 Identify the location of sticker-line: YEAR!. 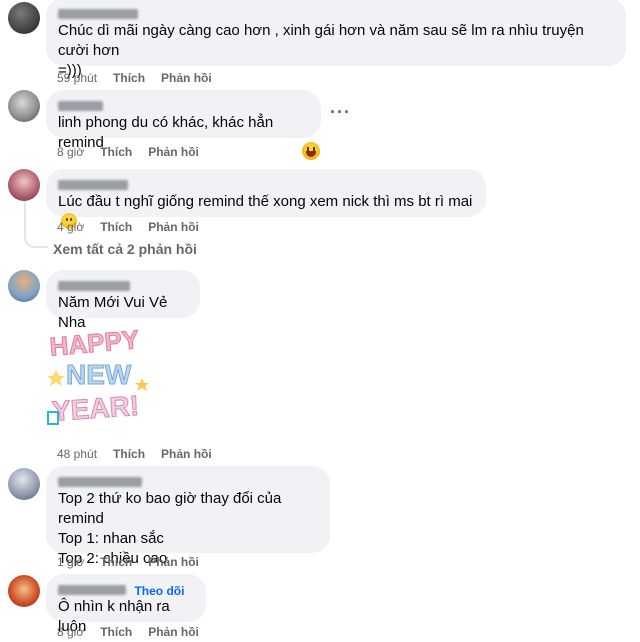
(95, 408).